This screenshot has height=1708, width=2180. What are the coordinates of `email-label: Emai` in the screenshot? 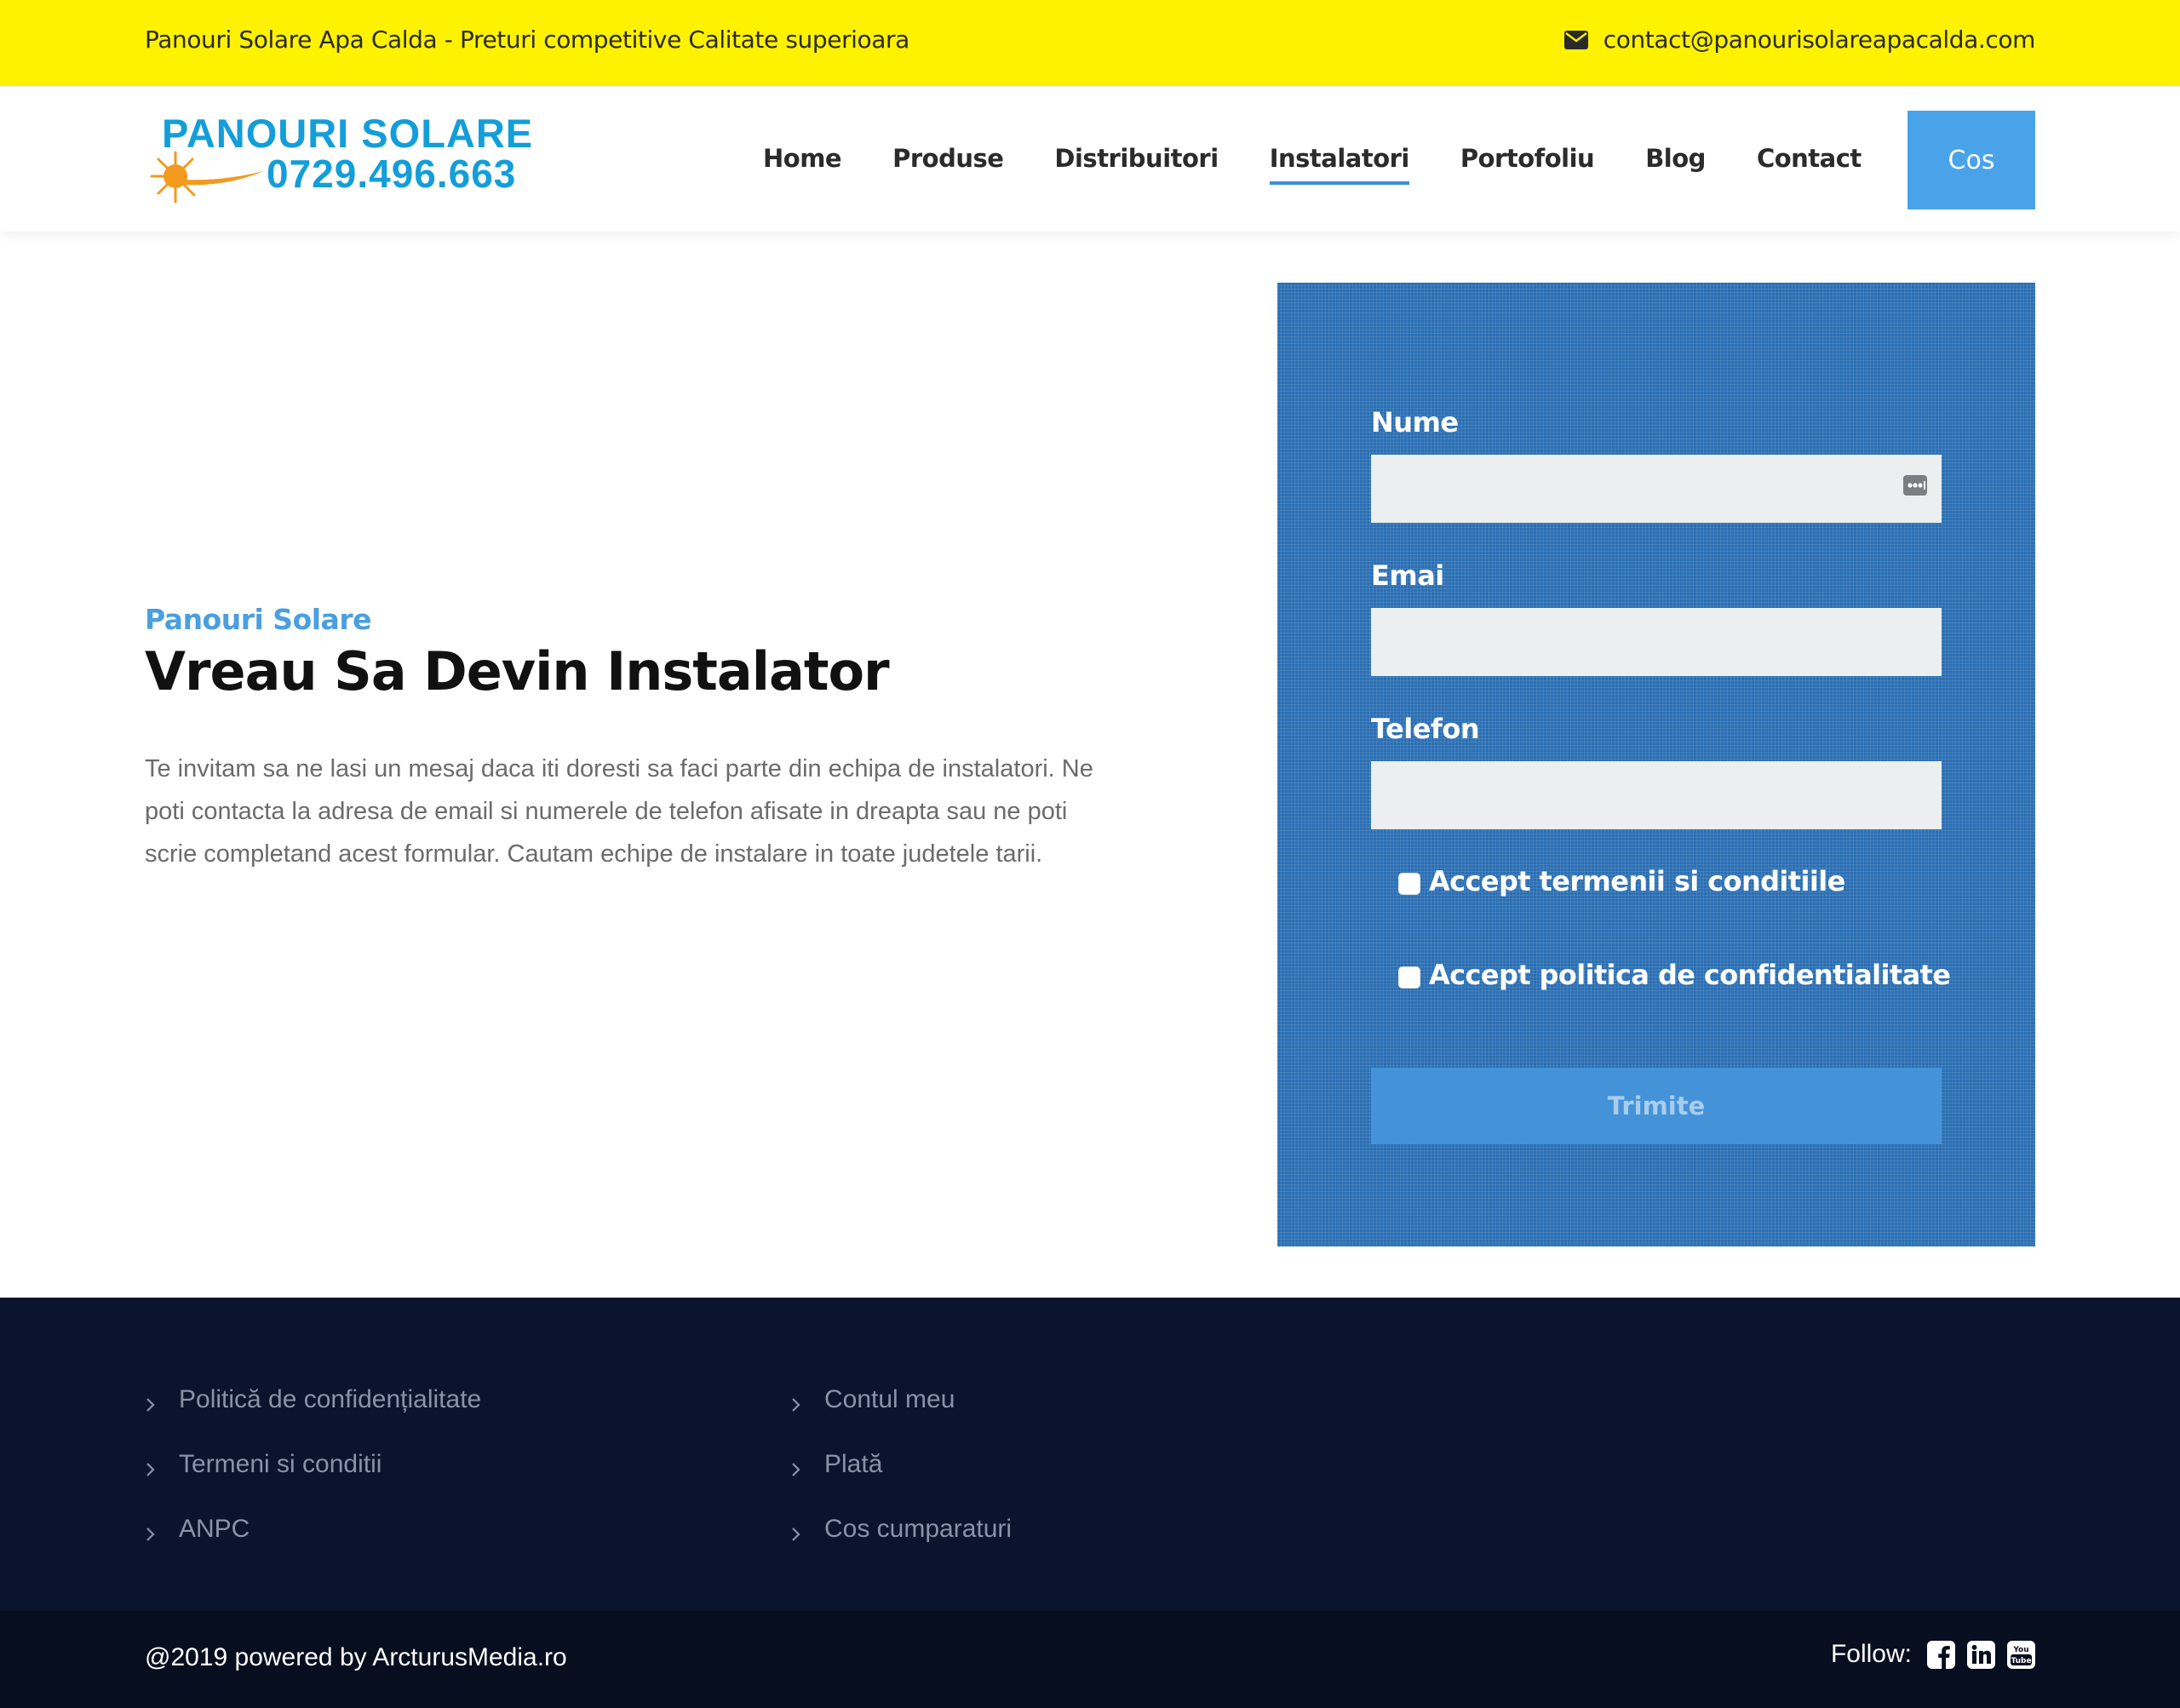 It's located at (1407, 575).